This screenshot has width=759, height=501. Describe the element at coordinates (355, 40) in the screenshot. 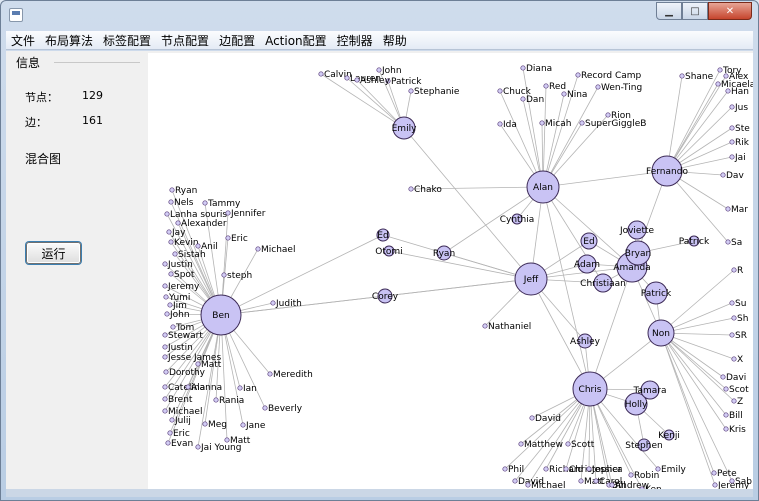

I see `menu-controller: 控制器` at that location.